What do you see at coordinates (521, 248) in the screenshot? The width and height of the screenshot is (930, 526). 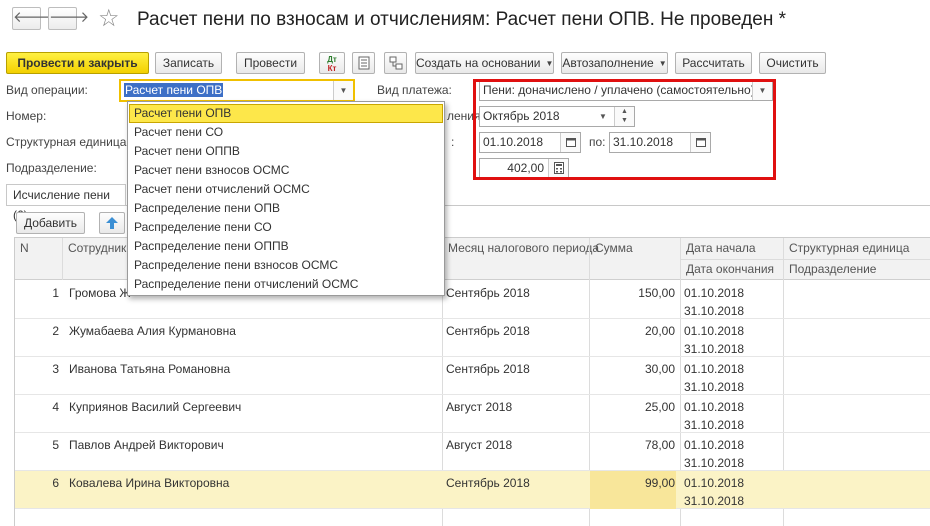 I see `header-month: Месяц налогового периода` at bounding box center [521, 248].